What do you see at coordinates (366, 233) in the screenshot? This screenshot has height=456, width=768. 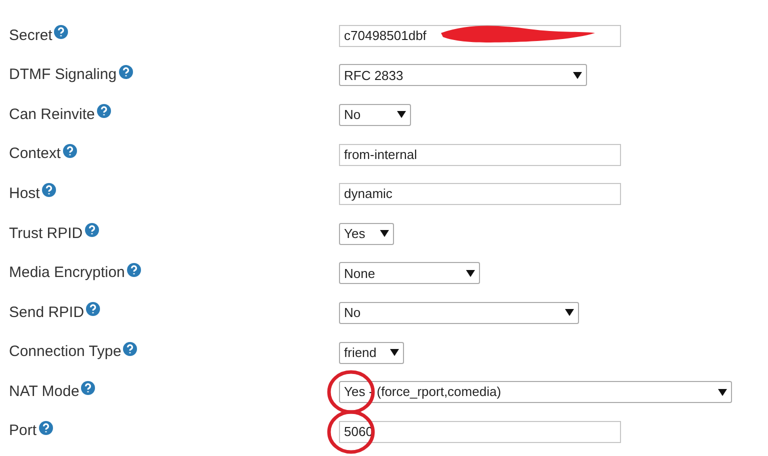 I see `select-dropdown: Yes` at bounding box center [366, 233].